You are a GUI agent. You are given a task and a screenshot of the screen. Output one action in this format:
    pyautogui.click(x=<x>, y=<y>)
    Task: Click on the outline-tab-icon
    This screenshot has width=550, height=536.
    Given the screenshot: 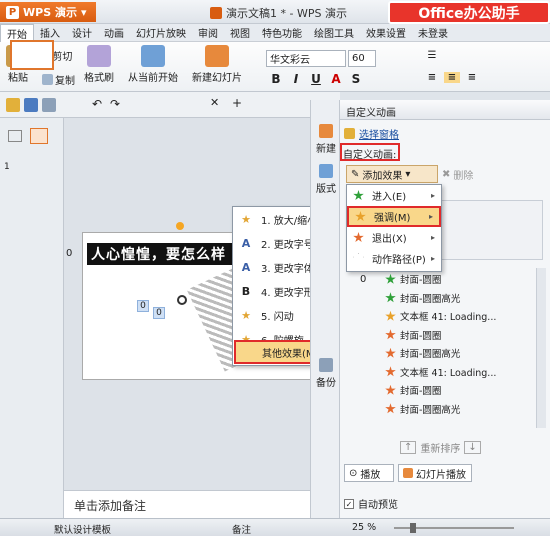 What is the action you would take?
    pyautogui.click(x=15, y=136)
    